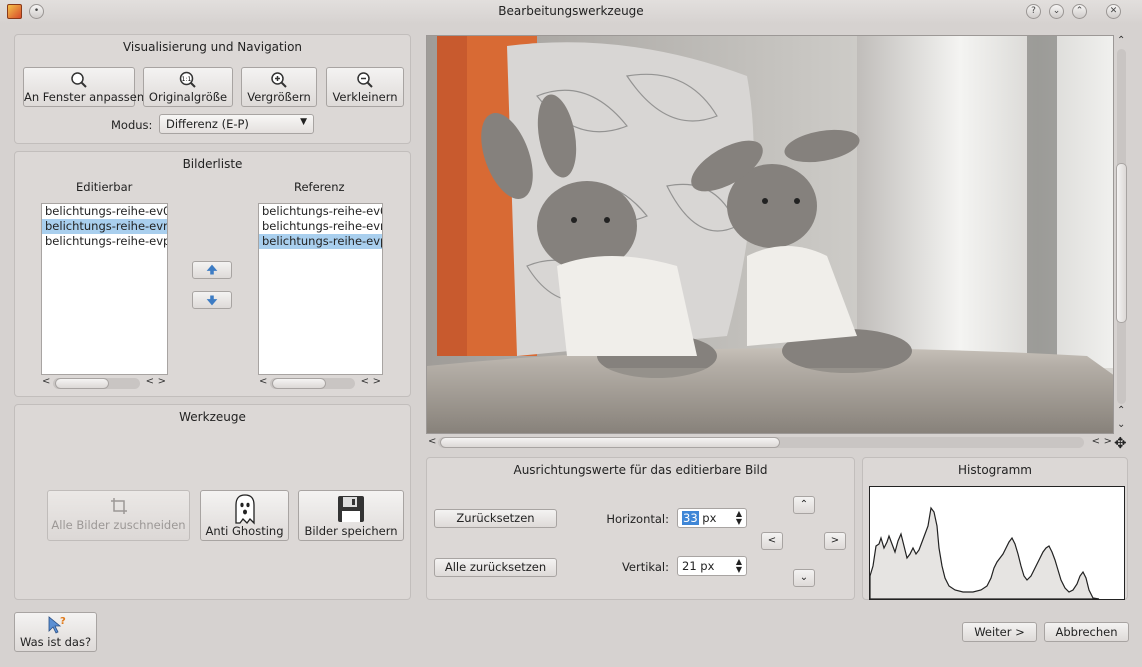  I want to click on preview-vertical-scrollbar: ⌃ ⌃ ⌄, so click(1121, 234).